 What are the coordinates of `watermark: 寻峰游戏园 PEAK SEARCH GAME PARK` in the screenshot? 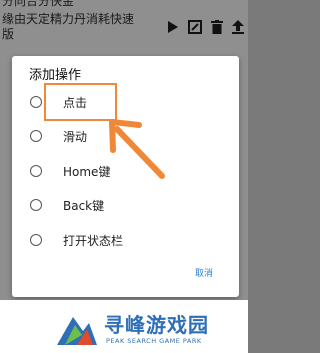 It's located at (124, 326).